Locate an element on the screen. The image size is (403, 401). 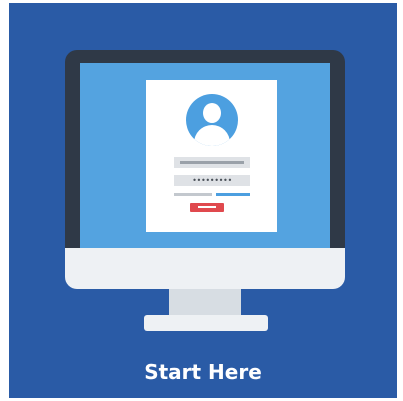
login-form-illustration: ••••••••• is located at coordinates (211, 156).